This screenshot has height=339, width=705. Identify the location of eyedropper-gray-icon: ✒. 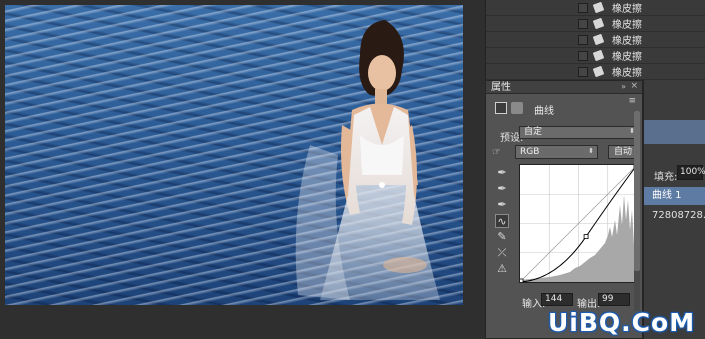
(502, 189).